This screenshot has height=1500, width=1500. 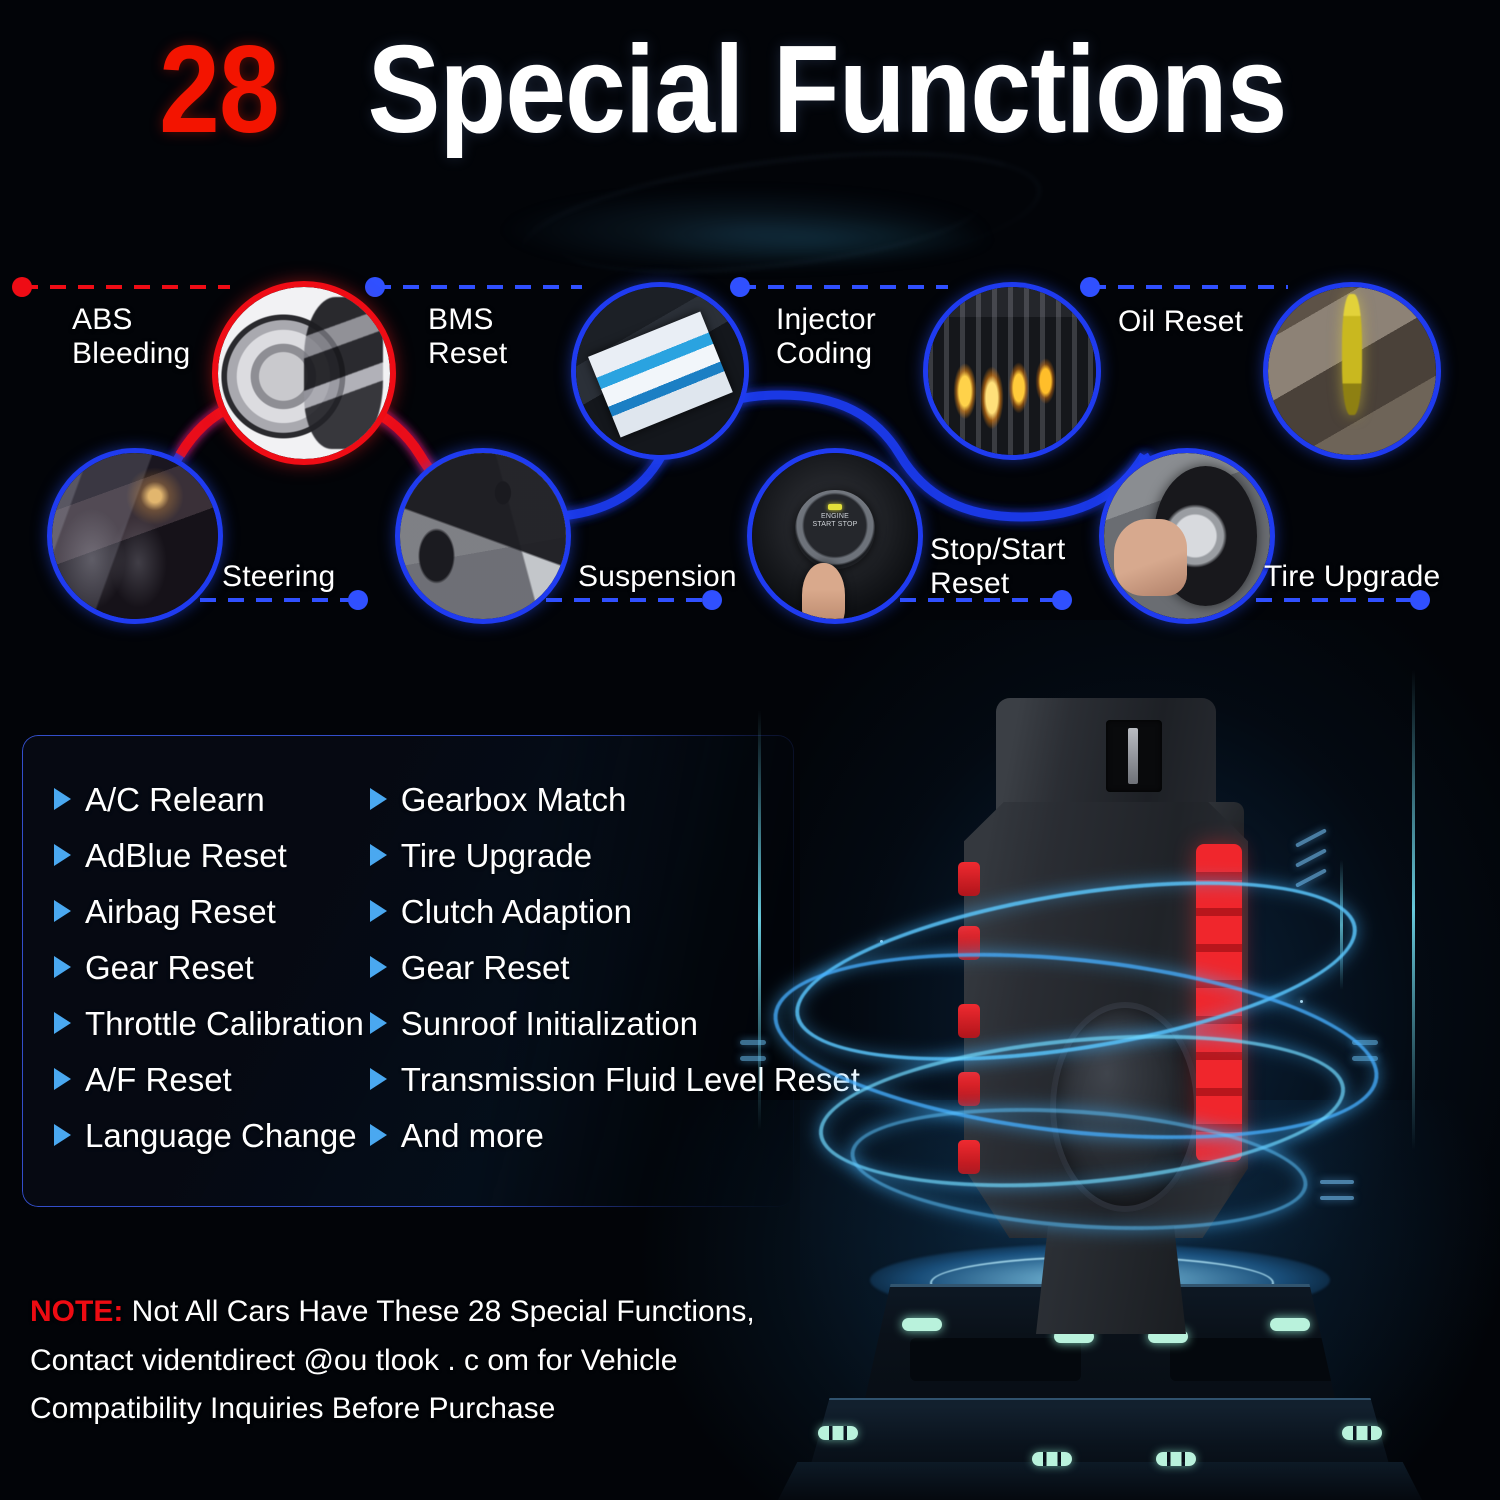 What do you see at coordinates (1134, 756) in the screenshot?
I see `device-obd-port` at bounding box center [1134, 756].